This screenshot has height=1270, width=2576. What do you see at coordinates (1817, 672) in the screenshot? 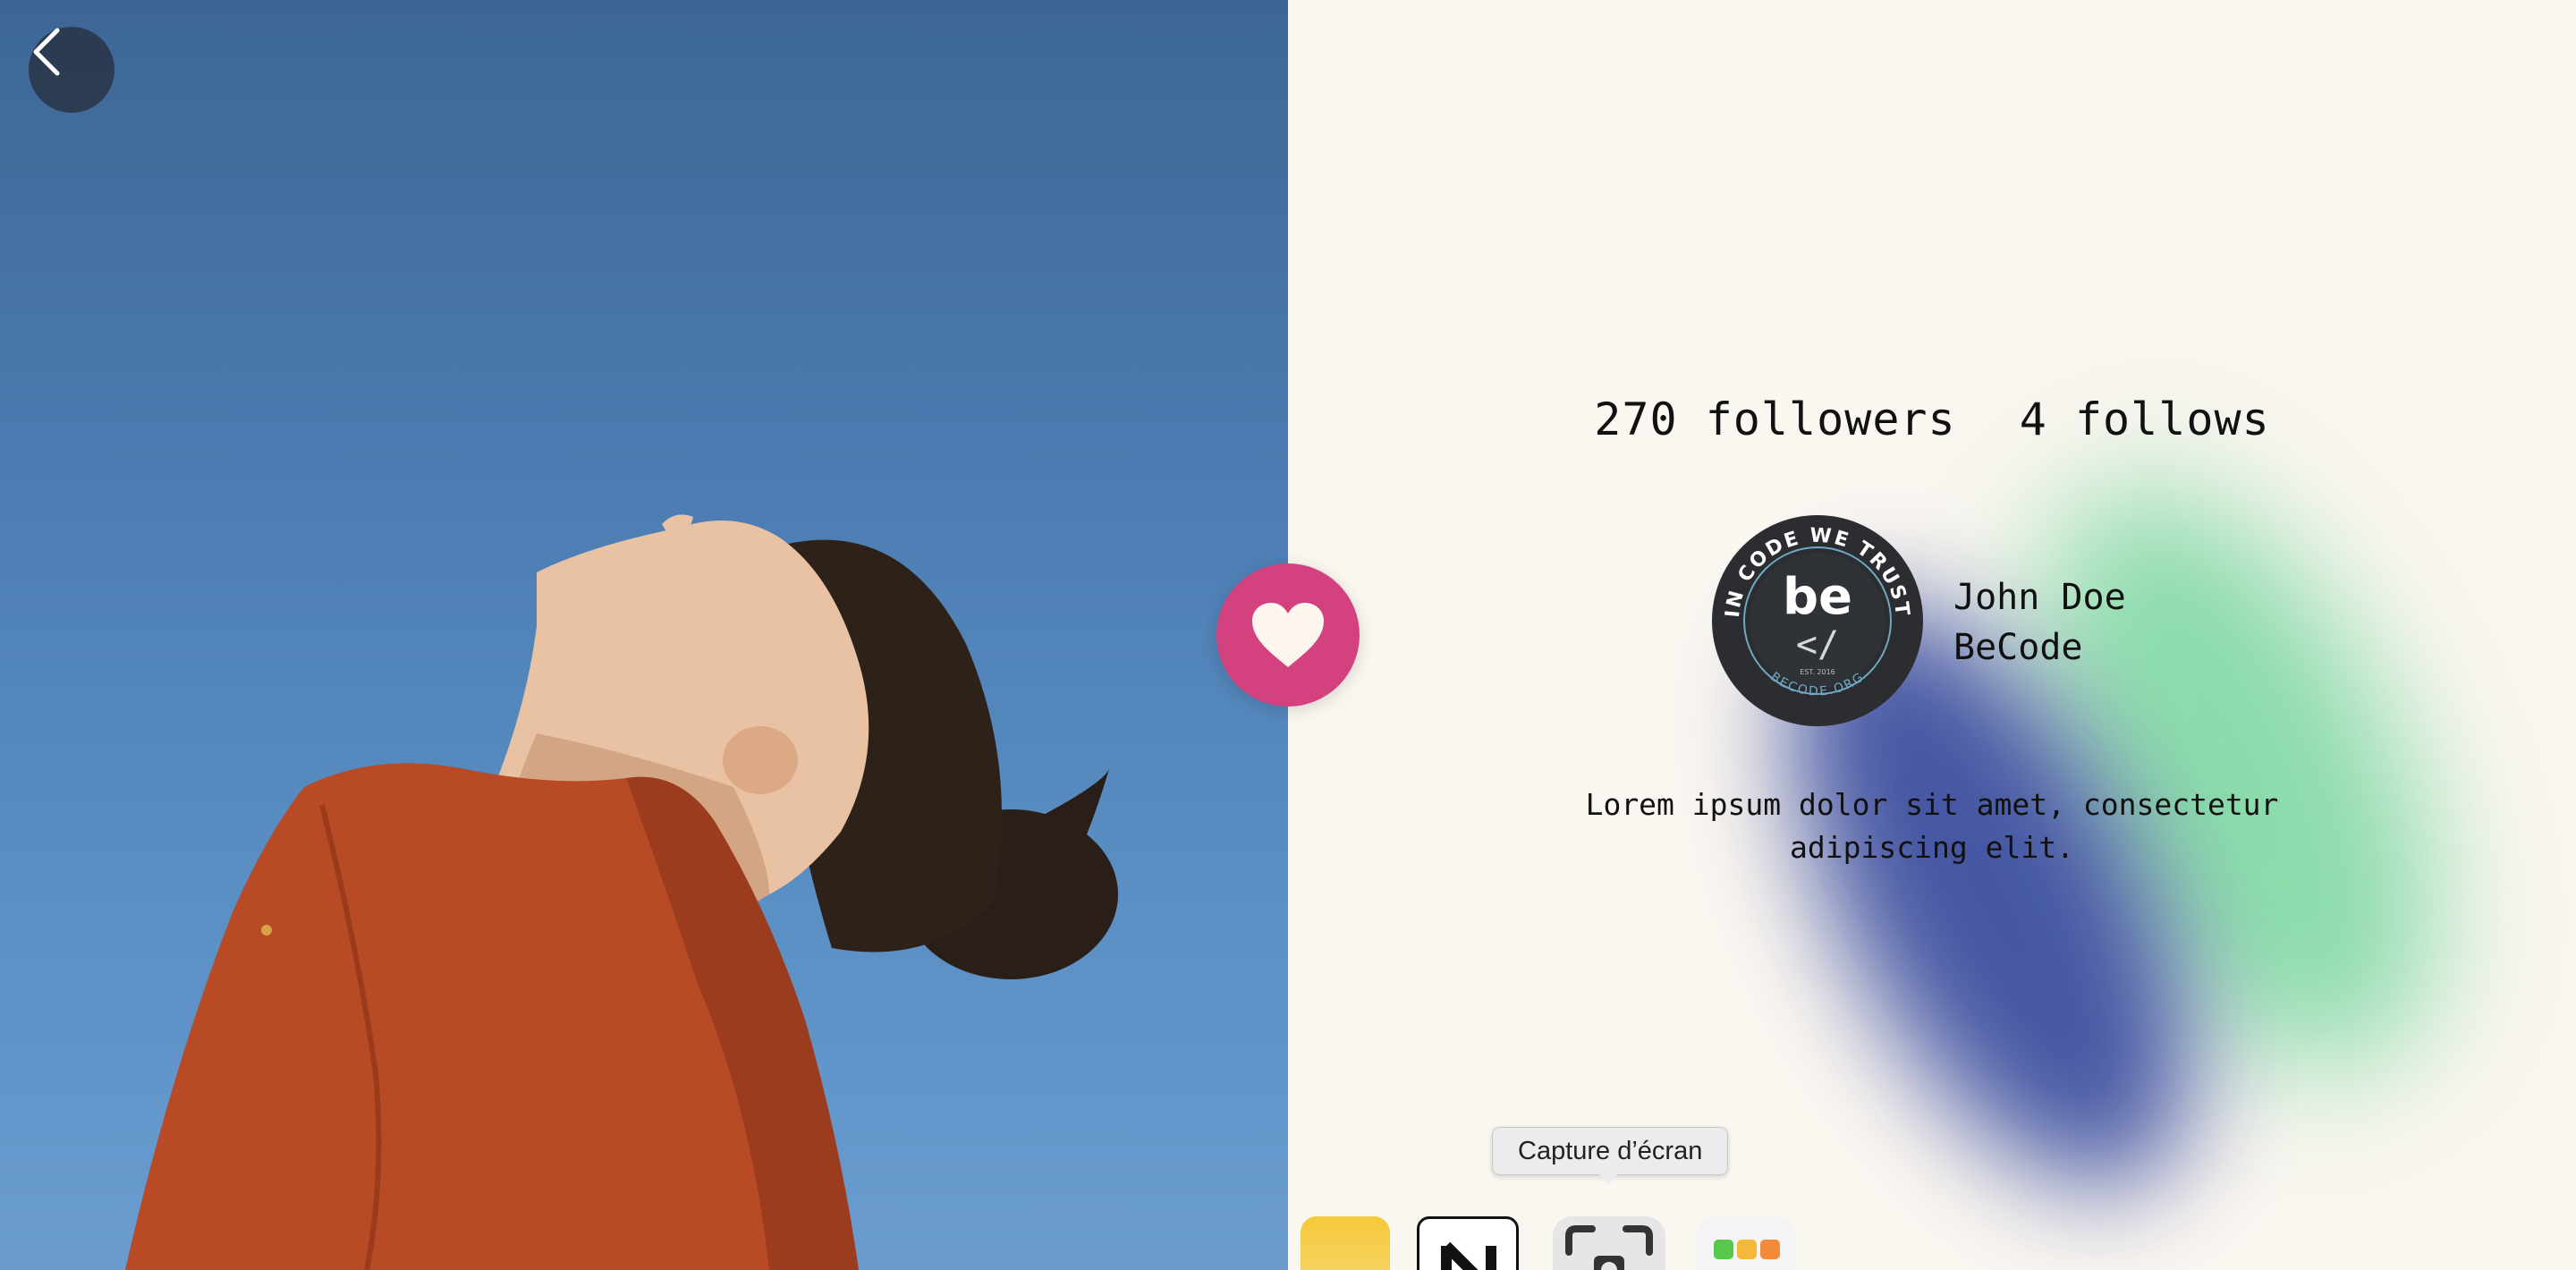
I see `avatar-est: EST. 2016` at bounding box center [1817, 672].